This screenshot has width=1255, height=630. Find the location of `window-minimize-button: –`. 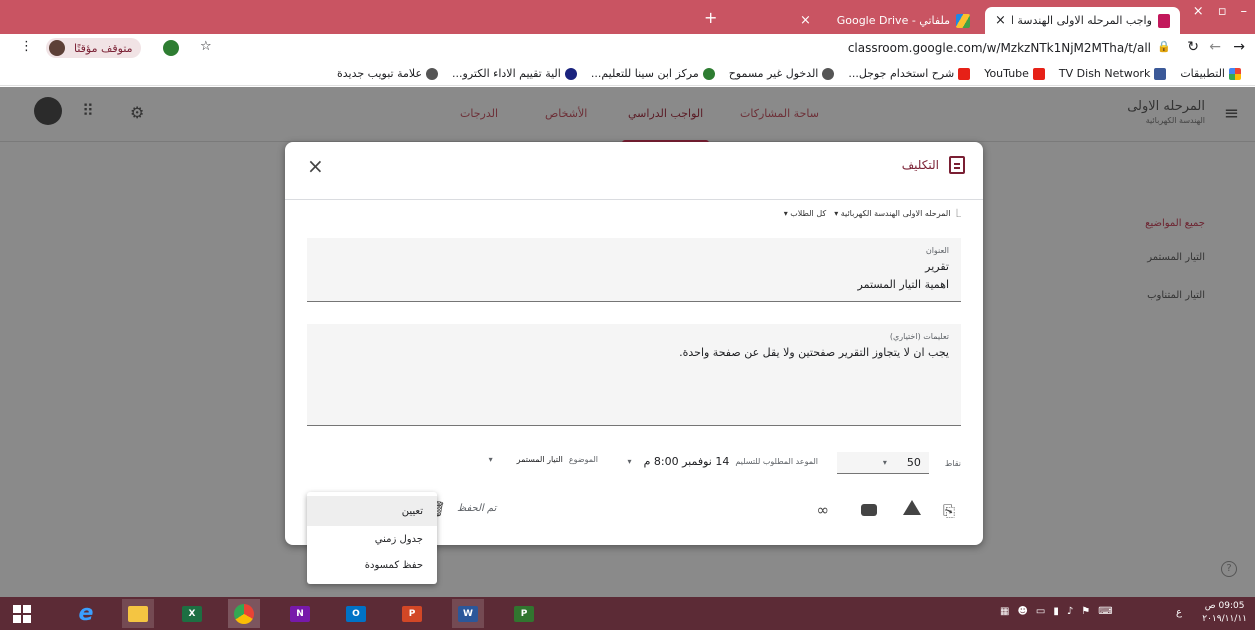

window-minimize-button: – is located at coordinates (1244, 11).